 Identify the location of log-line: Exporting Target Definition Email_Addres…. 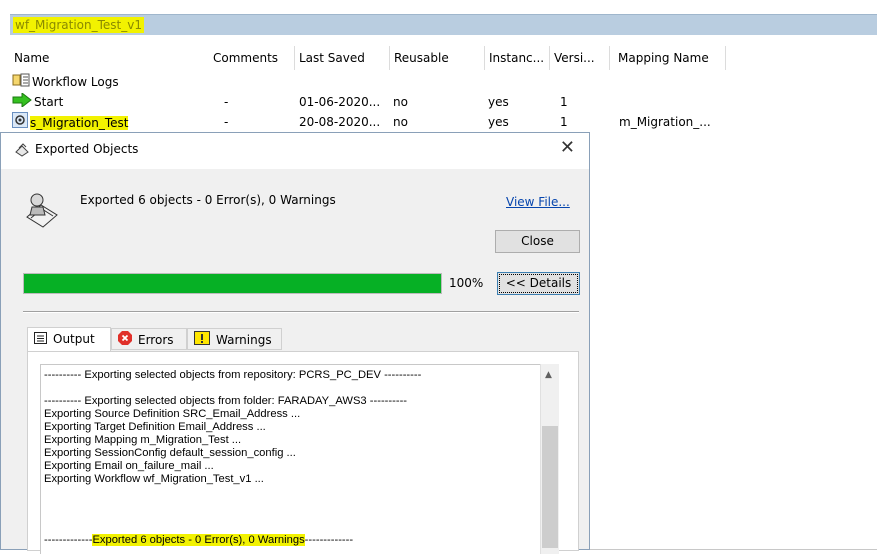
(155, 427).